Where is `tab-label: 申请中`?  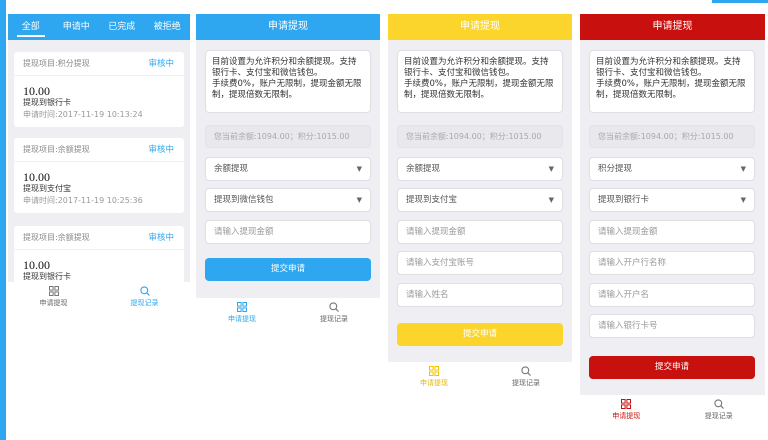 tab-label: 申请中 is located at coordinates (76, 27).